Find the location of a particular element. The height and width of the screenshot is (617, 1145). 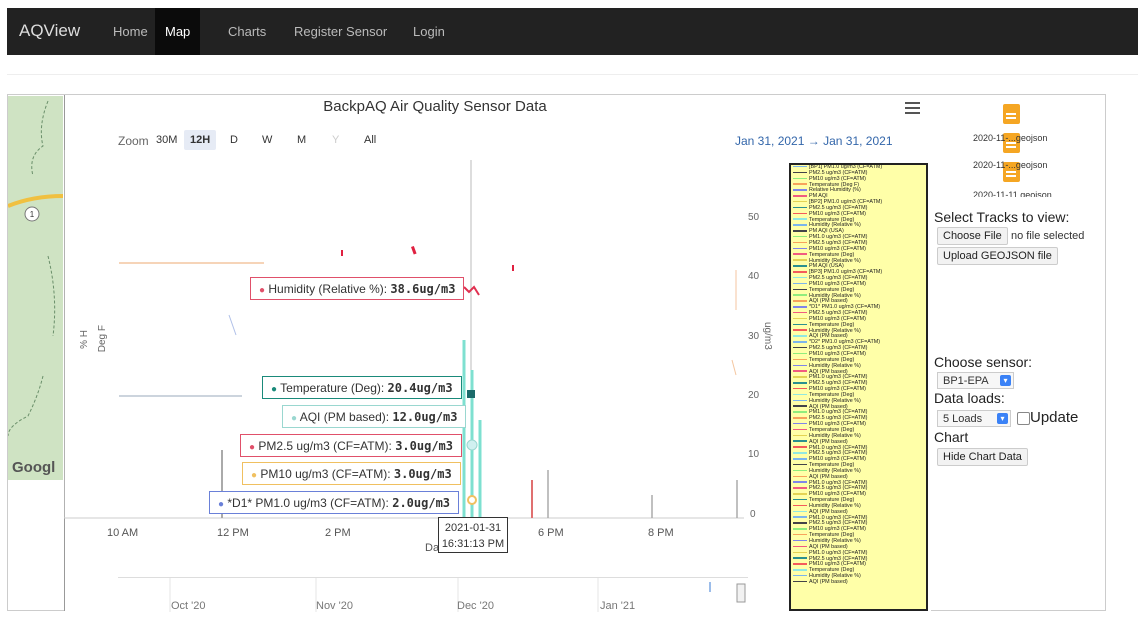

hover-time: 16:31:13 PM is located at coordinates (473, 544).